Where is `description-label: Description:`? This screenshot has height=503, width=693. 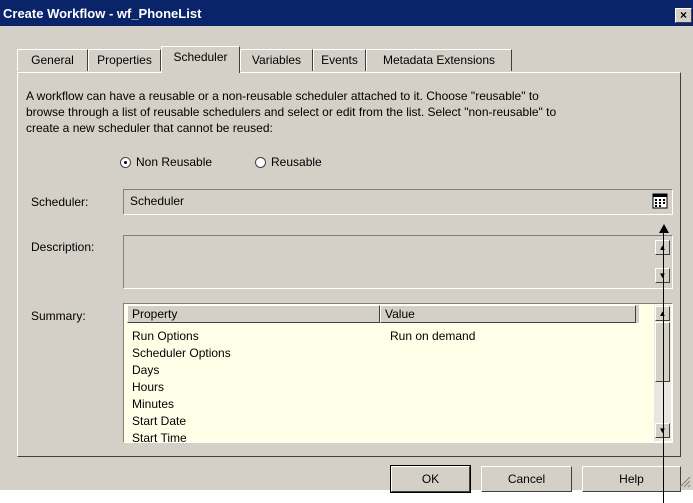 description-label: Description: is located at coordinates (63, 247).